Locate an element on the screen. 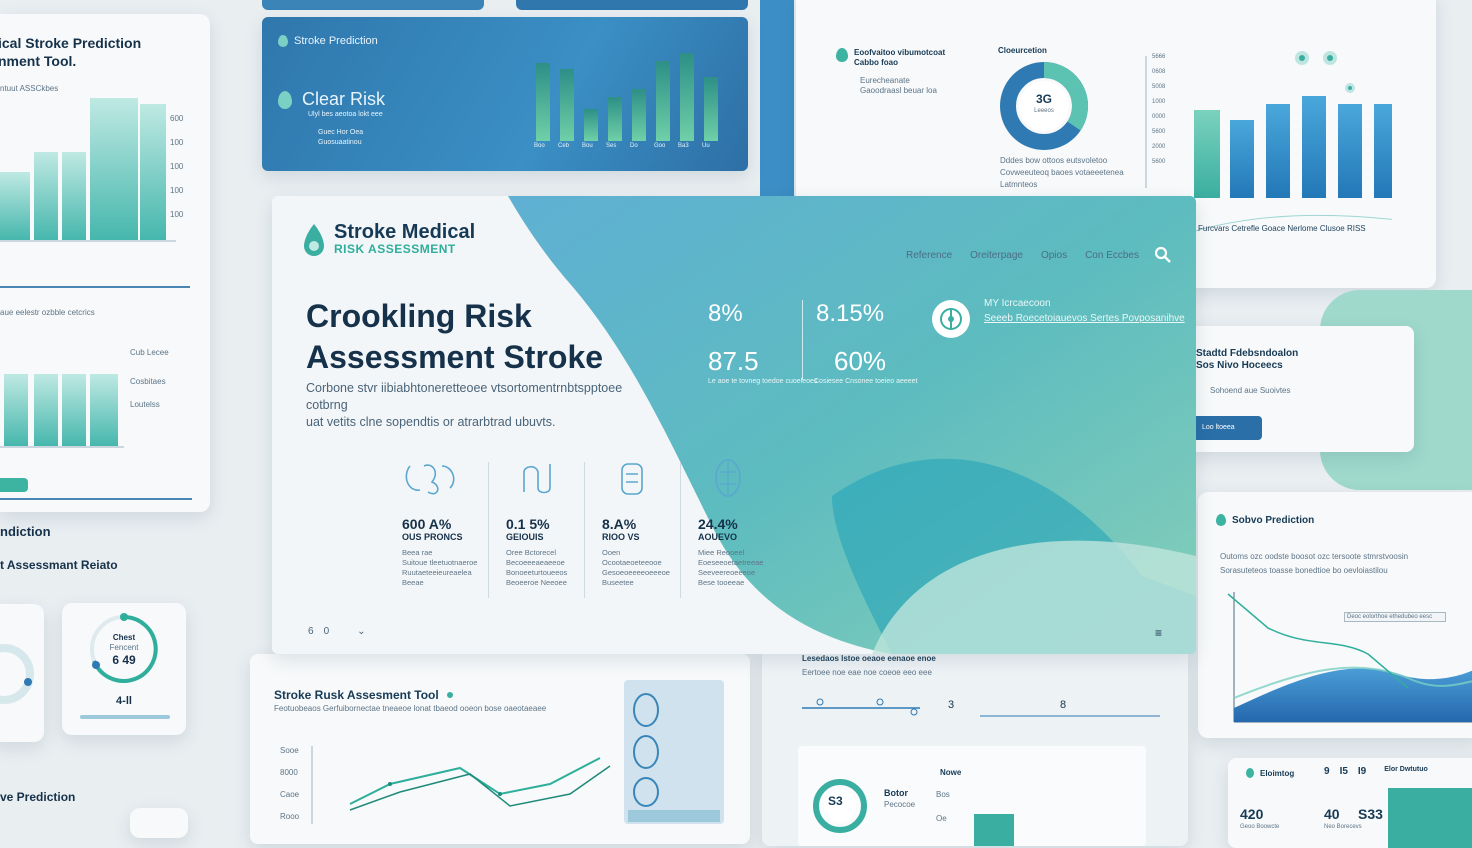 Image resolution: width=1472 pixels, height=848 pixels. metric-value: 24.4% is located at coordinates (718, 524).